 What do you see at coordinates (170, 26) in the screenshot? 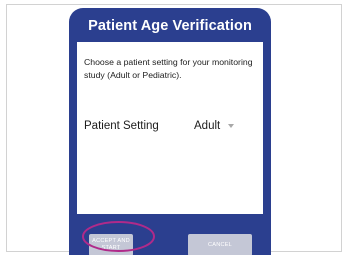
I see `dialog-title: Patient Age Verification` at bounding box center [170, 26].